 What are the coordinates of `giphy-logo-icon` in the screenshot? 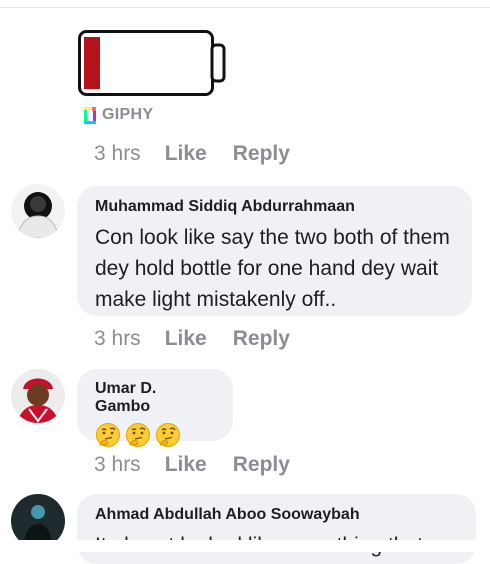 It's located at (90, 115).